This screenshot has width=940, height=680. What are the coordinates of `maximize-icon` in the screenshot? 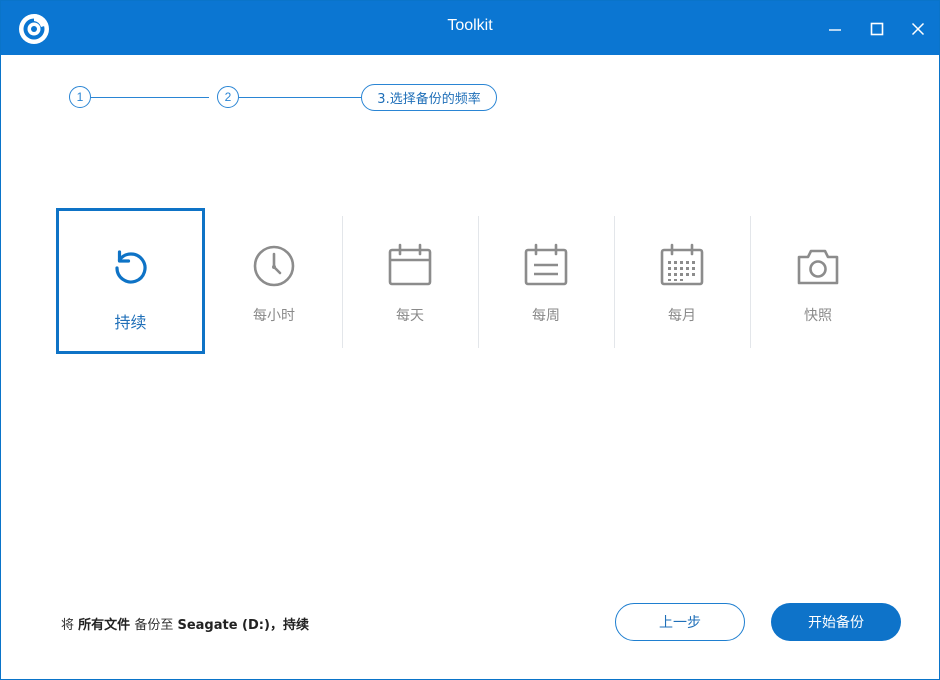 It's located at (877, 29).